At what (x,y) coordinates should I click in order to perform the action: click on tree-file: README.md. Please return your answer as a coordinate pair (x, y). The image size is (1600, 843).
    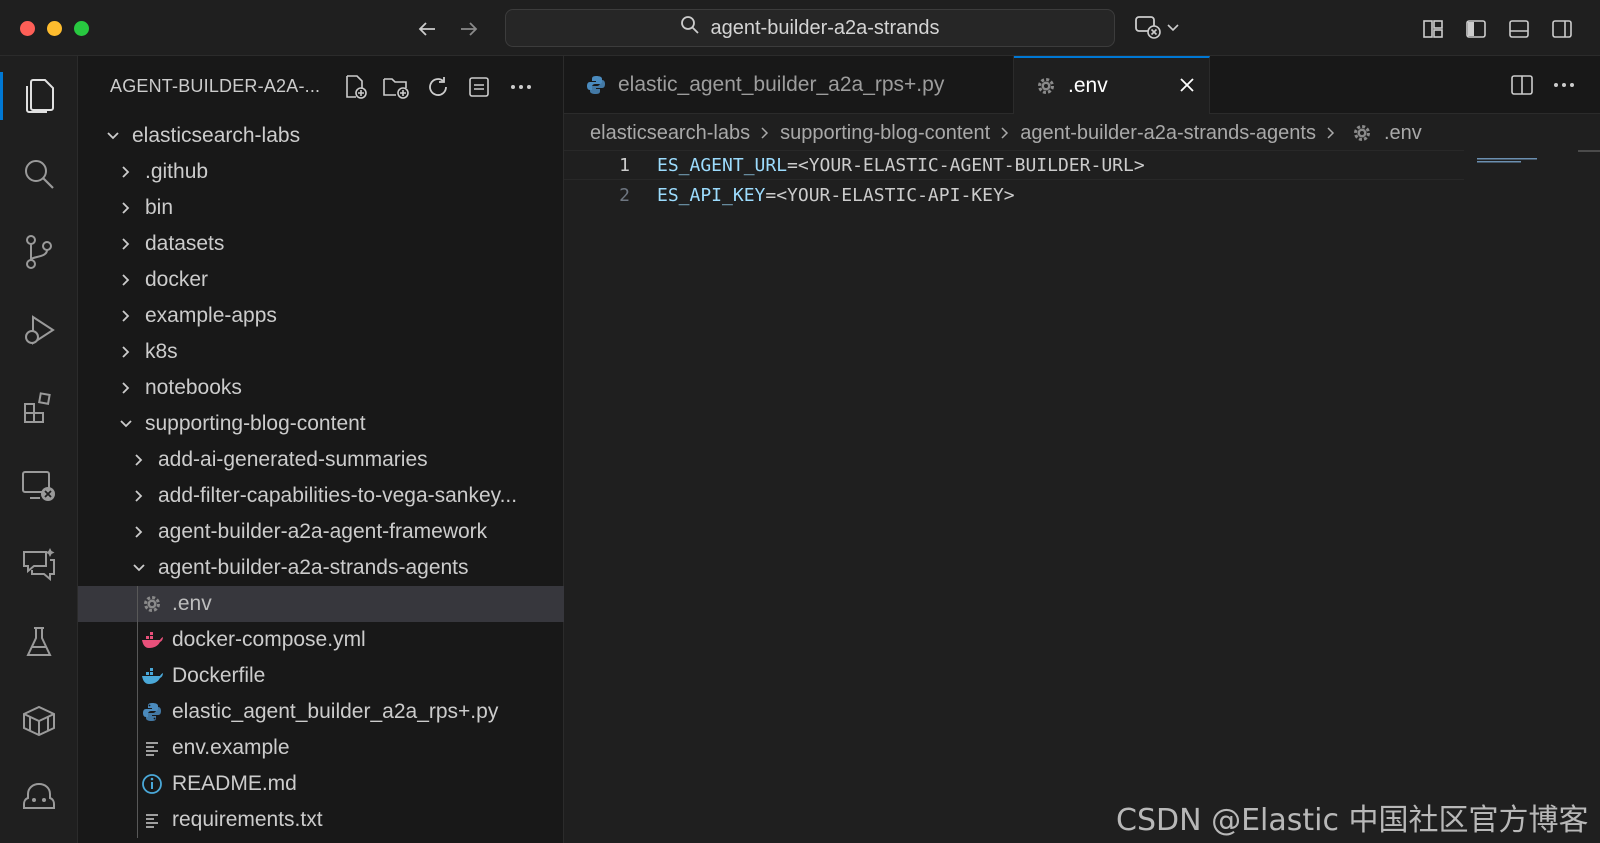
    Looking at the image, I should click on (321, 784).